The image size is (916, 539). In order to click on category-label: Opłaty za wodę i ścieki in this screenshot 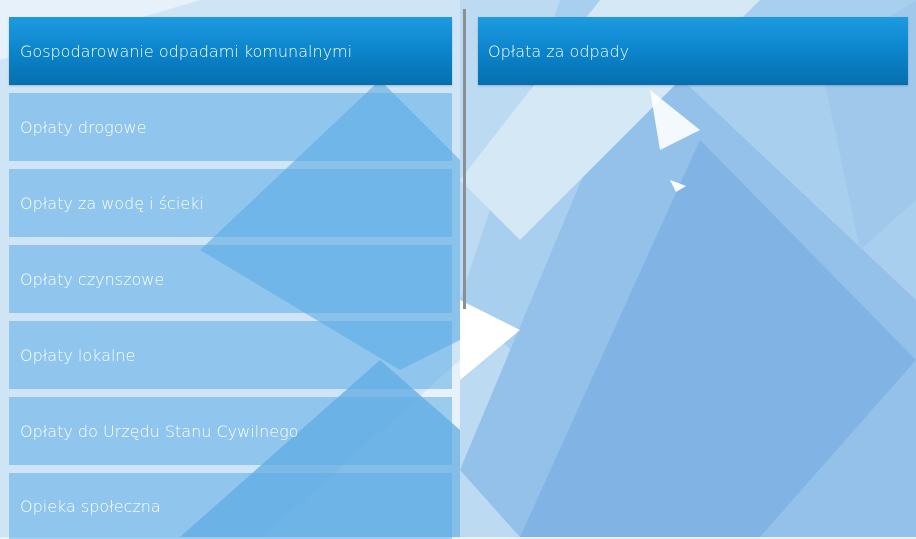, I will do `click(112, 203)`.